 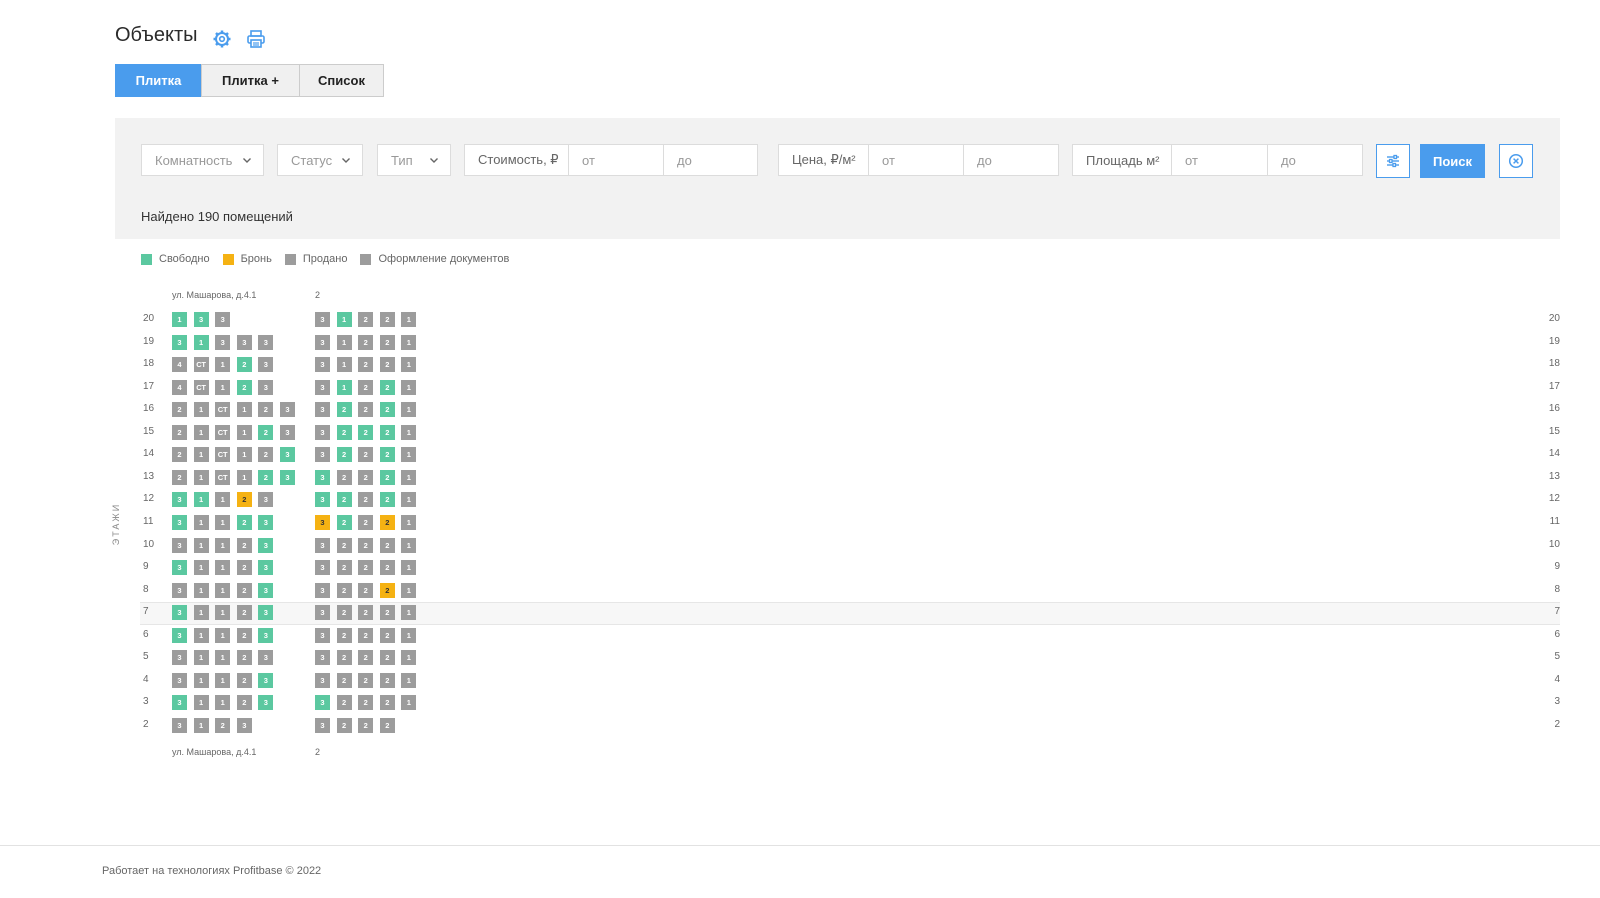 What do you see at coordinates (414, 160) in the screenshot?
I see `type-select: Тип` at bounding box center [414, 160].